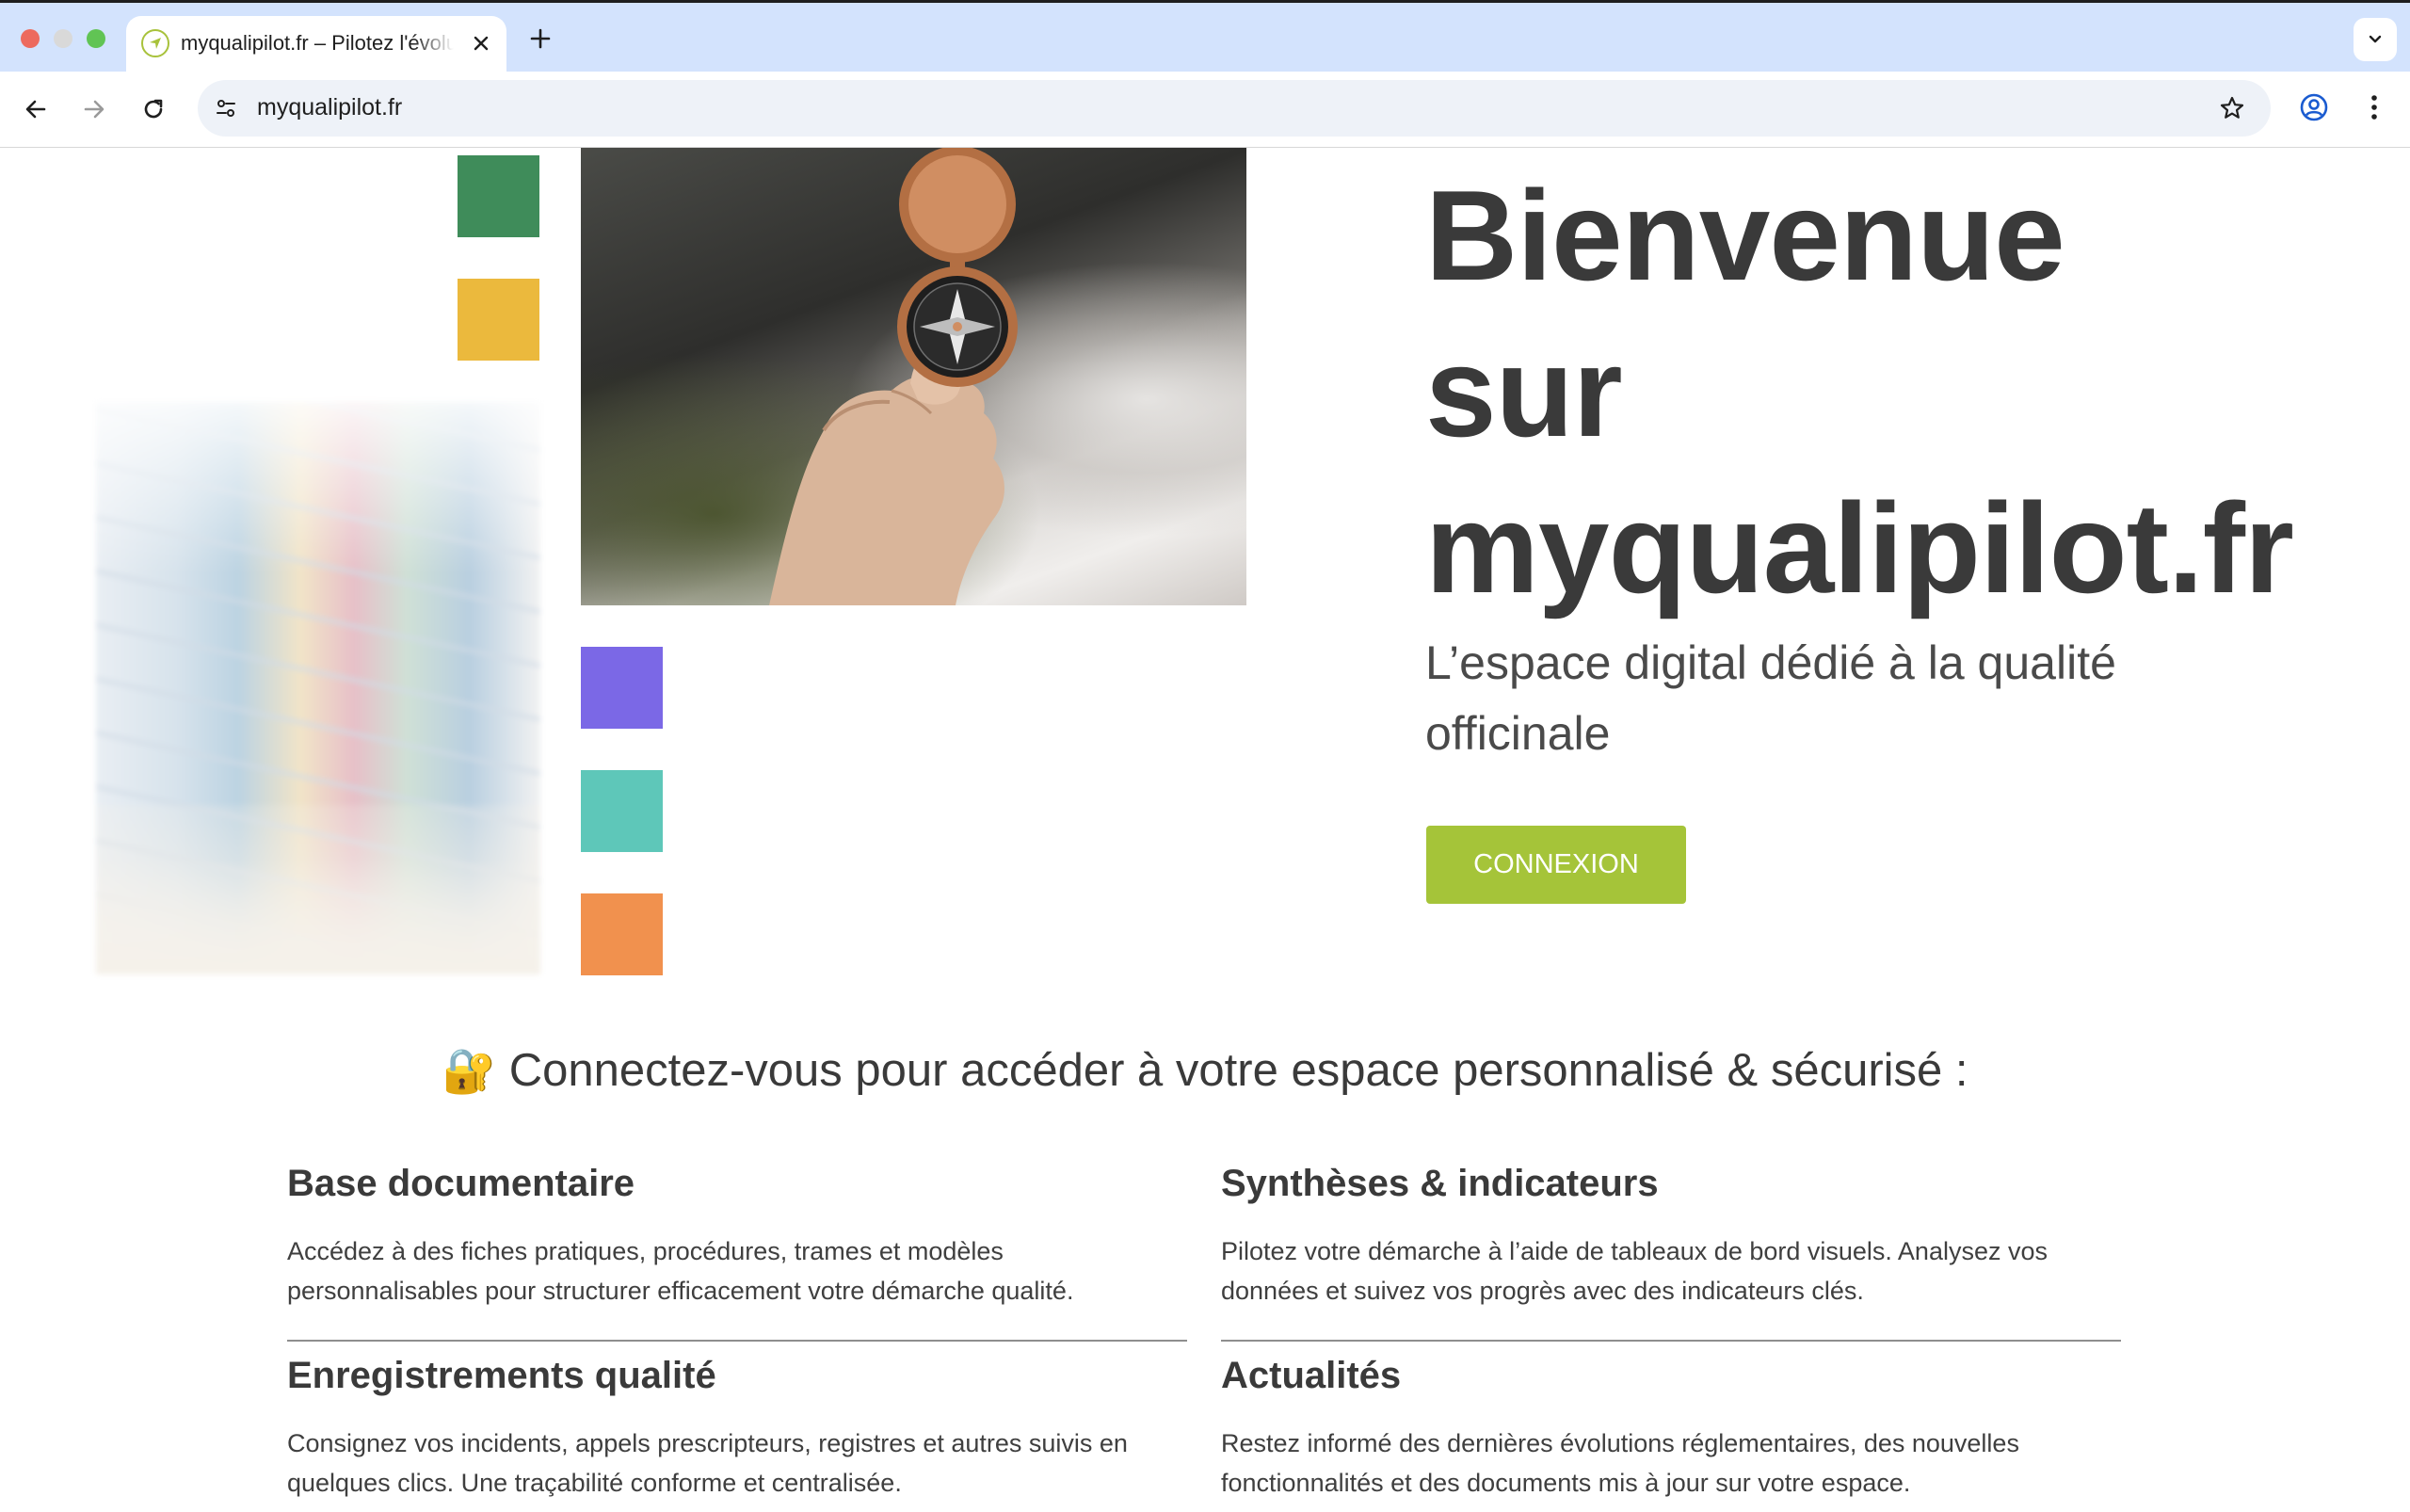 Image resolution: width=2410 pixels, height=1512 pixels. What do you see at coordinates (30, 38) in the screenshot?
I see `close-window-button` at bounding box center [30, 38].